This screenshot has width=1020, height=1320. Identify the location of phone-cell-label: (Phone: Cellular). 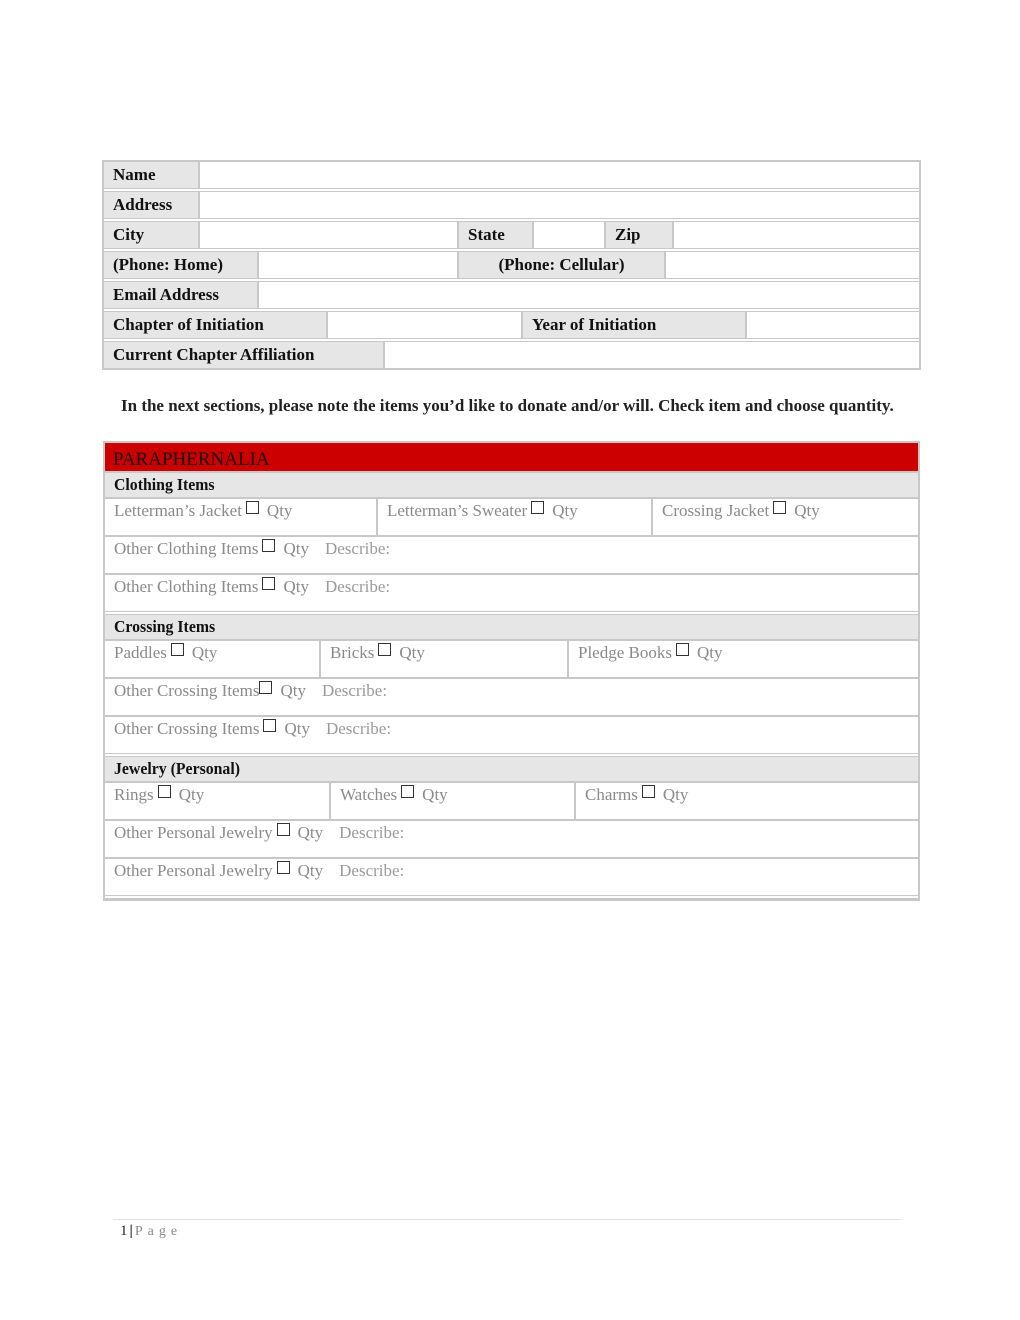
(562, 265).